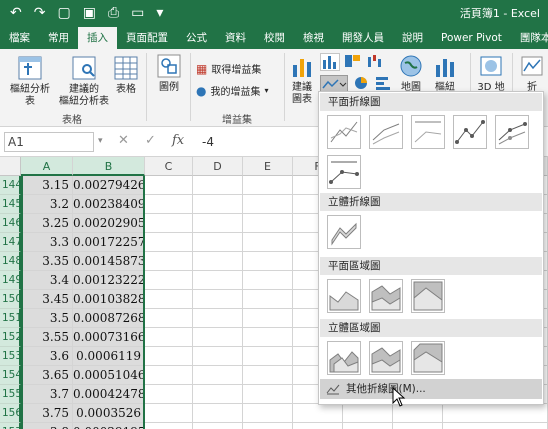 This screenshot has width=548, height=429. What do you see at coordinates (313, 38) in the screenshot?
I see `tab-view: 檢視` at bounding box center [313, 38].